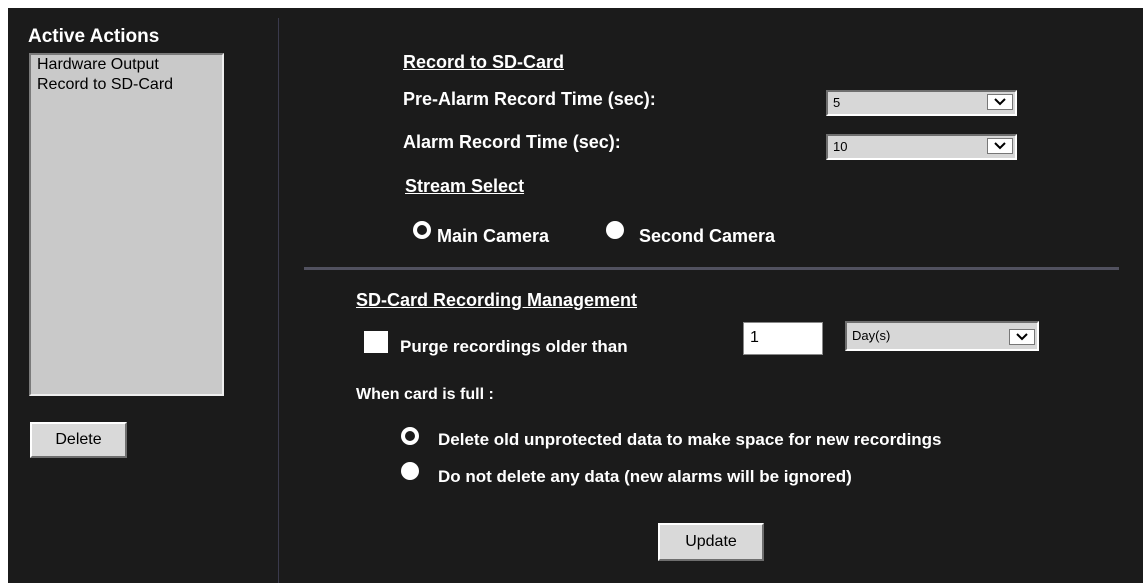 Image resolution: width=1143 pixels, height=583 pixels. I want to click on list-item: Hardware Output, so click(126, 65).